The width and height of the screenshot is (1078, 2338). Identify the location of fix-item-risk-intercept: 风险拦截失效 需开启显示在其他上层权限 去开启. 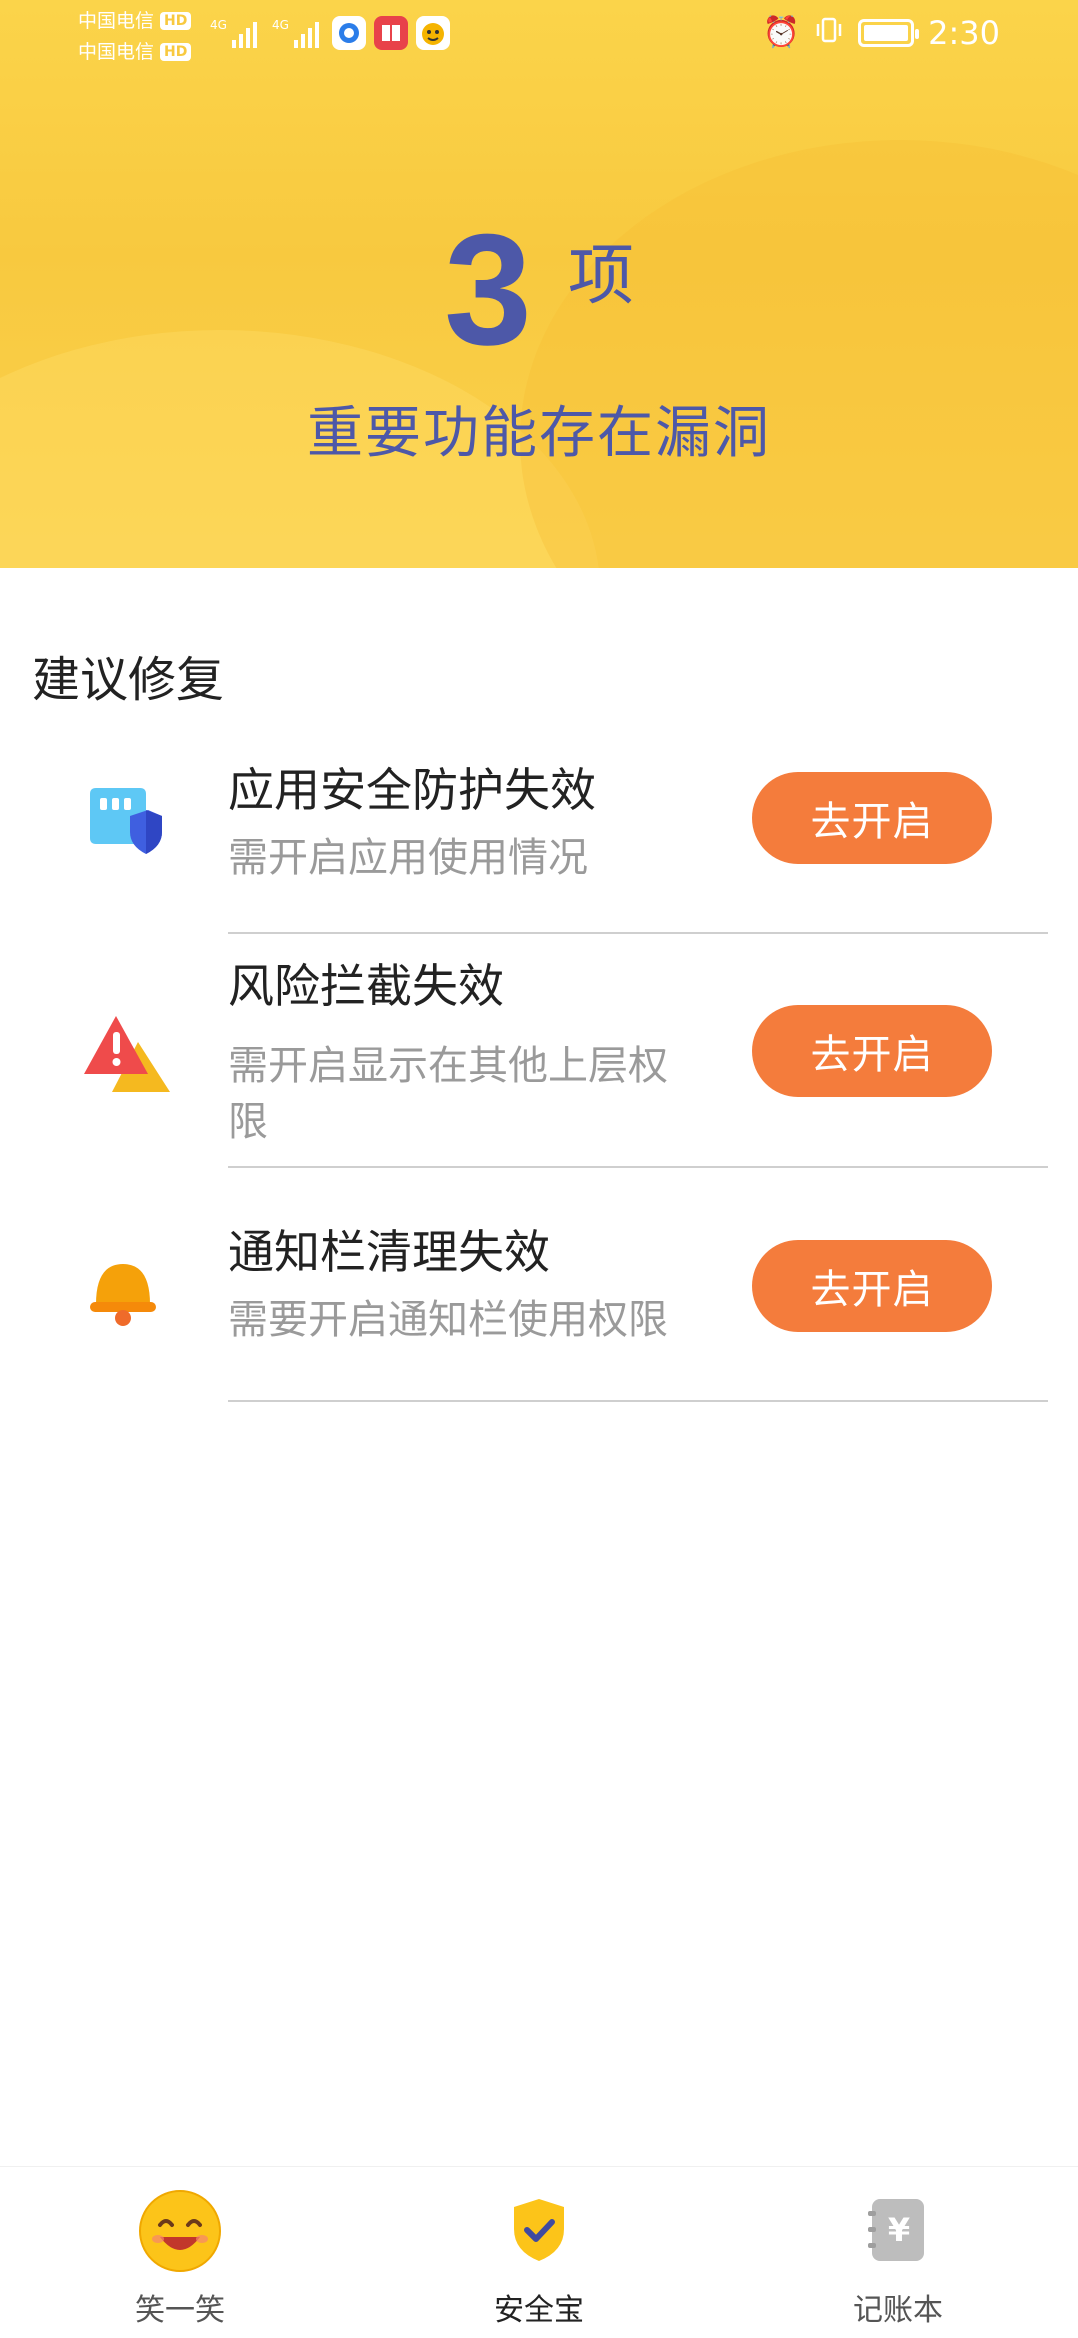
(539, 1057).